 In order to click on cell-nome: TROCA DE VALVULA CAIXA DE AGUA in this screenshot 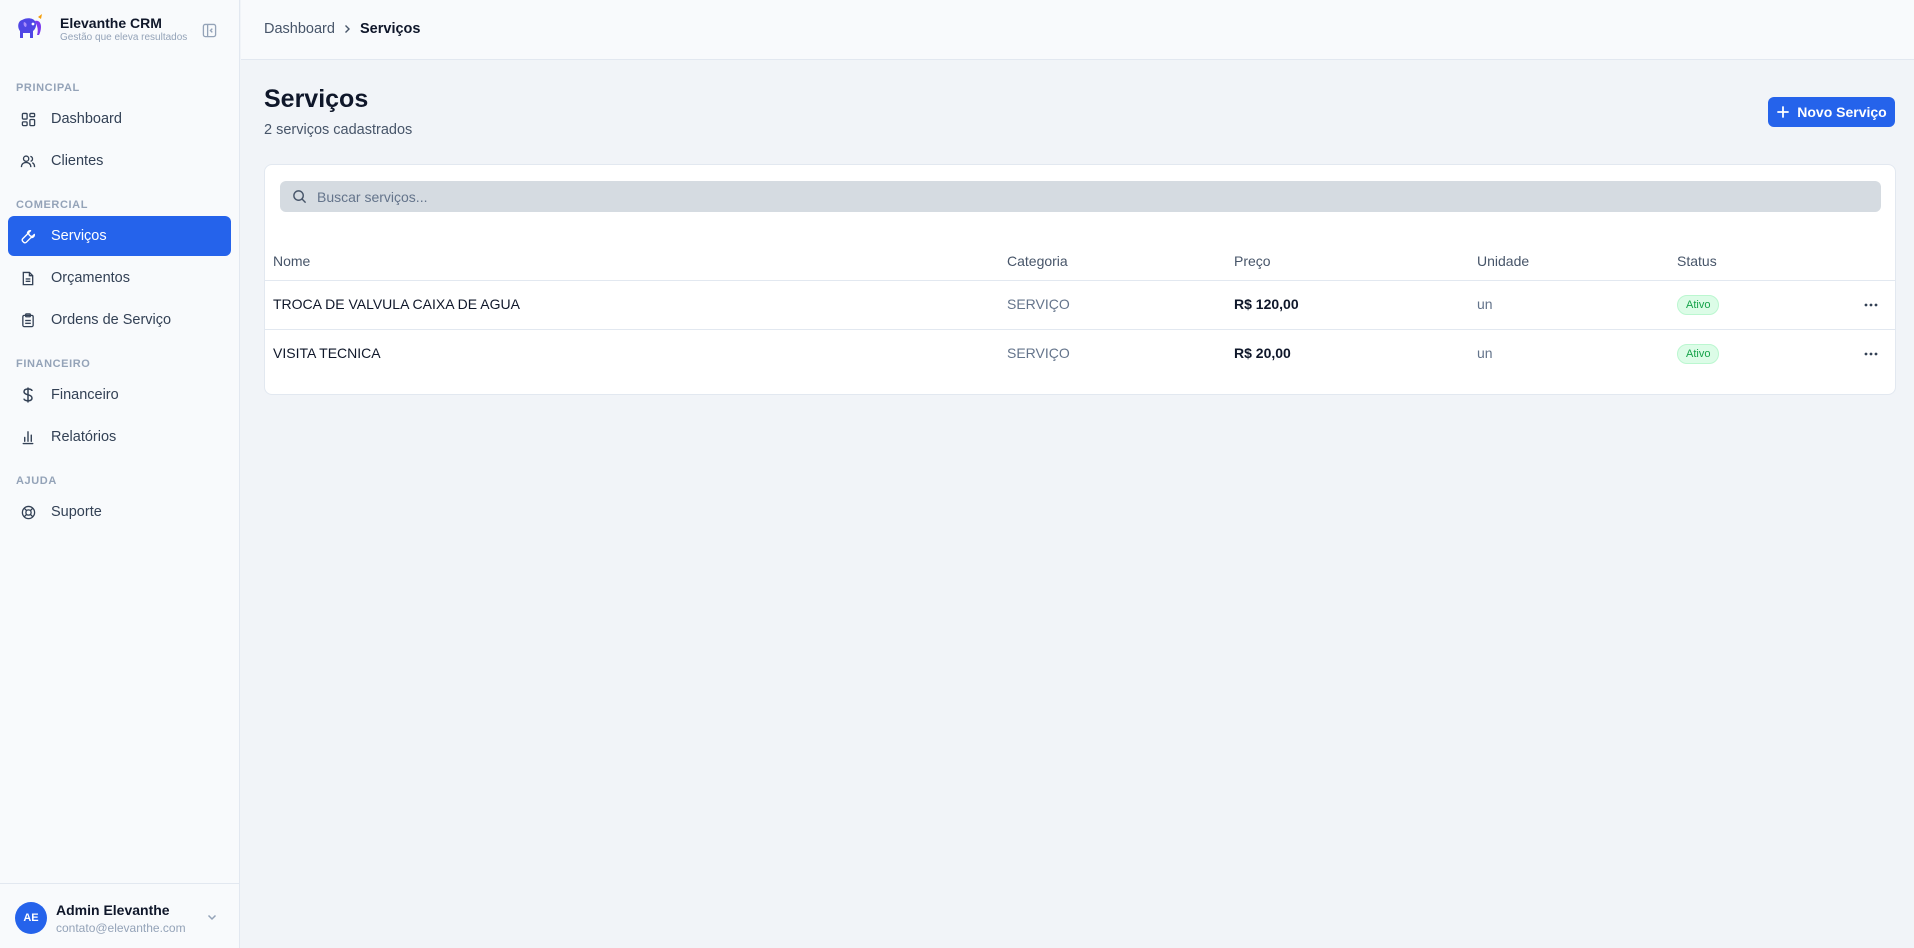, I will do `click(396, 304)`.